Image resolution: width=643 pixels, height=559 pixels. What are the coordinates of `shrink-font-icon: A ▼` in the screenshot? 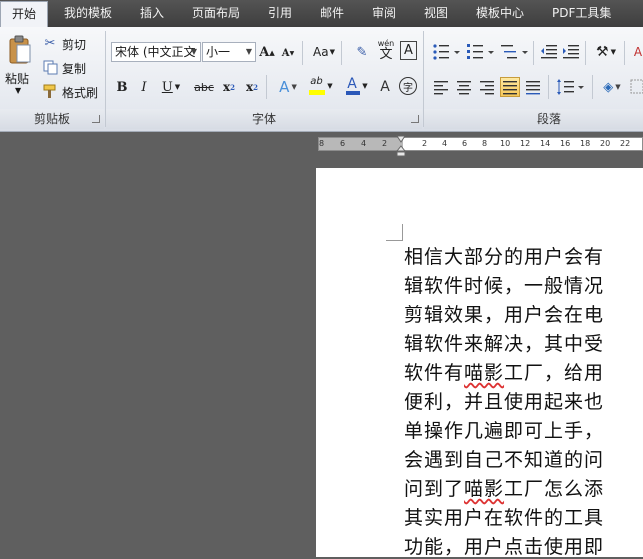 It's located at (288, 53).